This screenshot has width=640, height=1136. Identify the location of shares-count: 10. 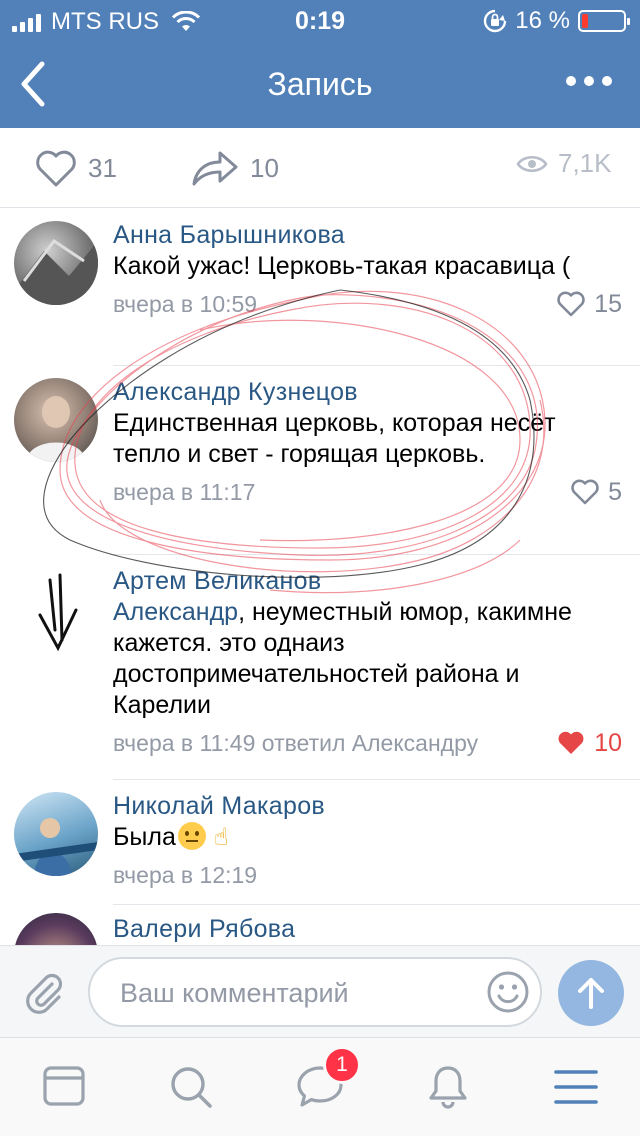
(264, 167).